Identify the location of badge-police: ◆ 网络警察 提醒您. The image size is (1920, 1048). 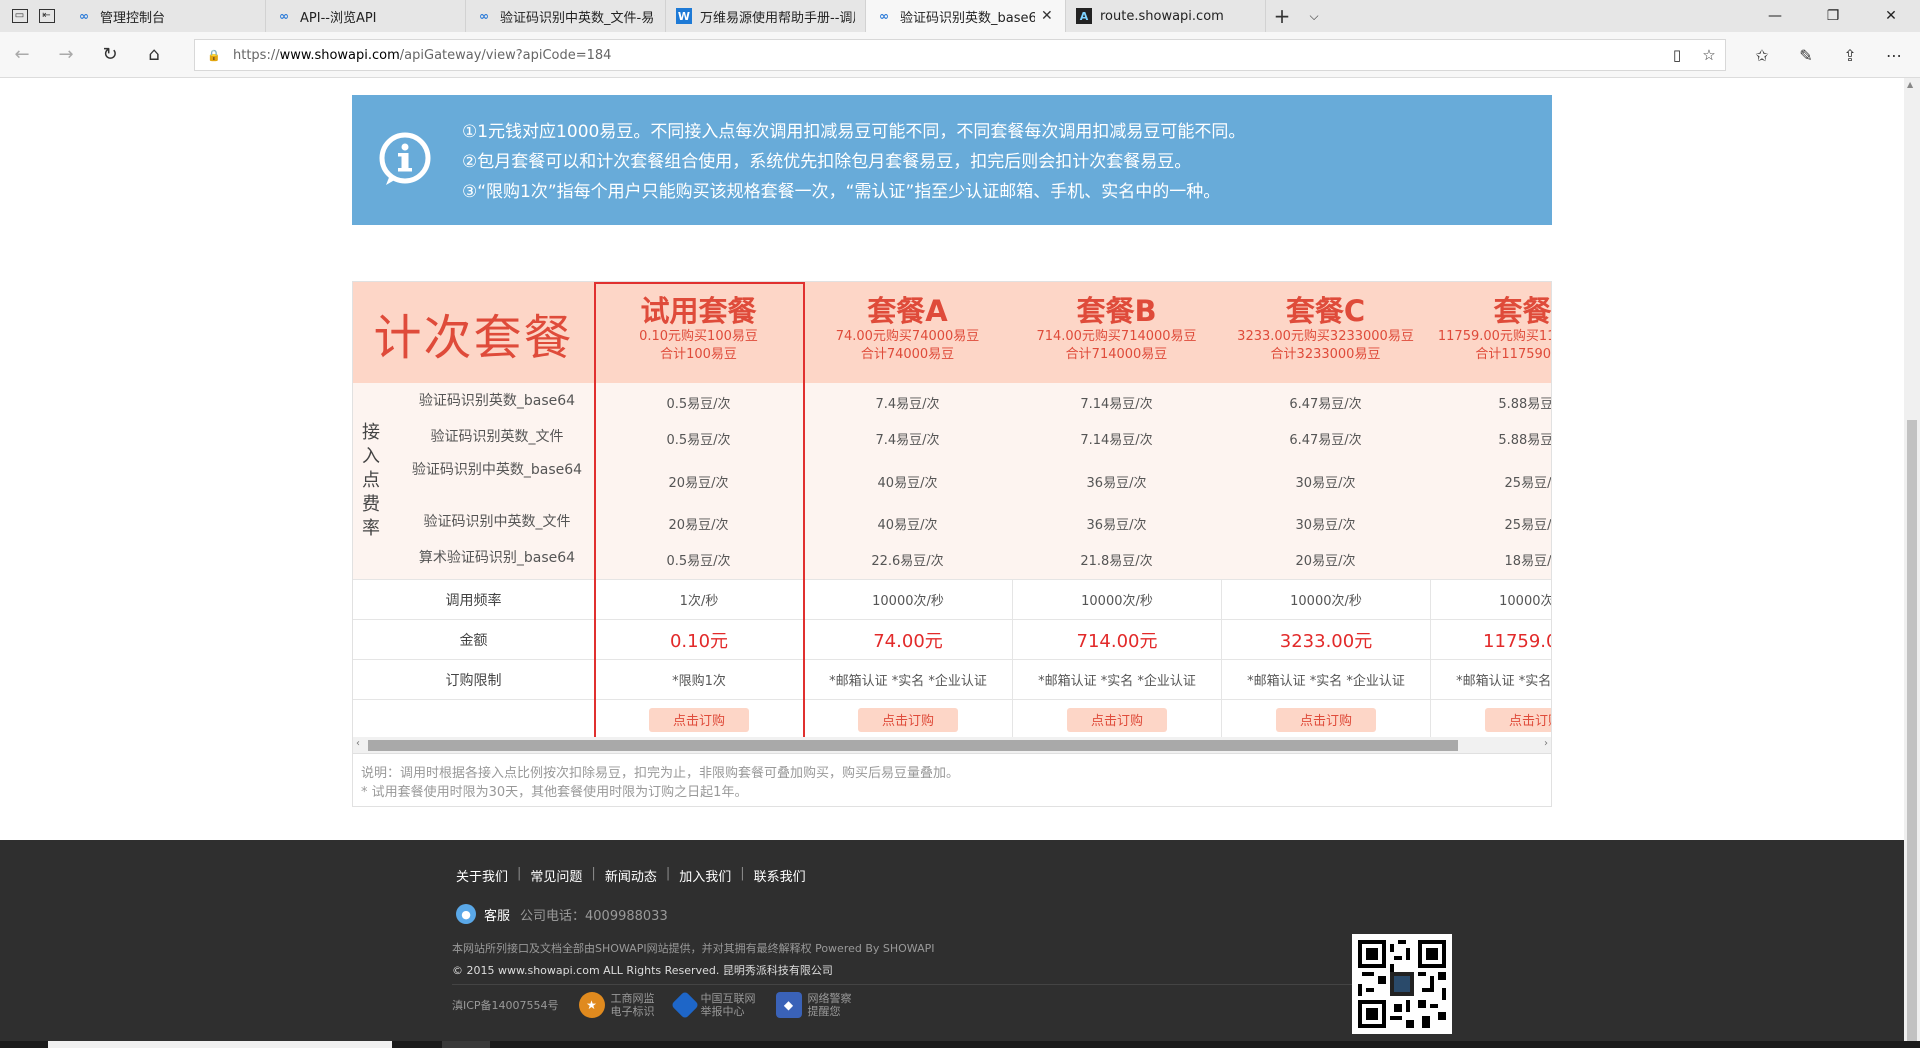
(813, 1005).